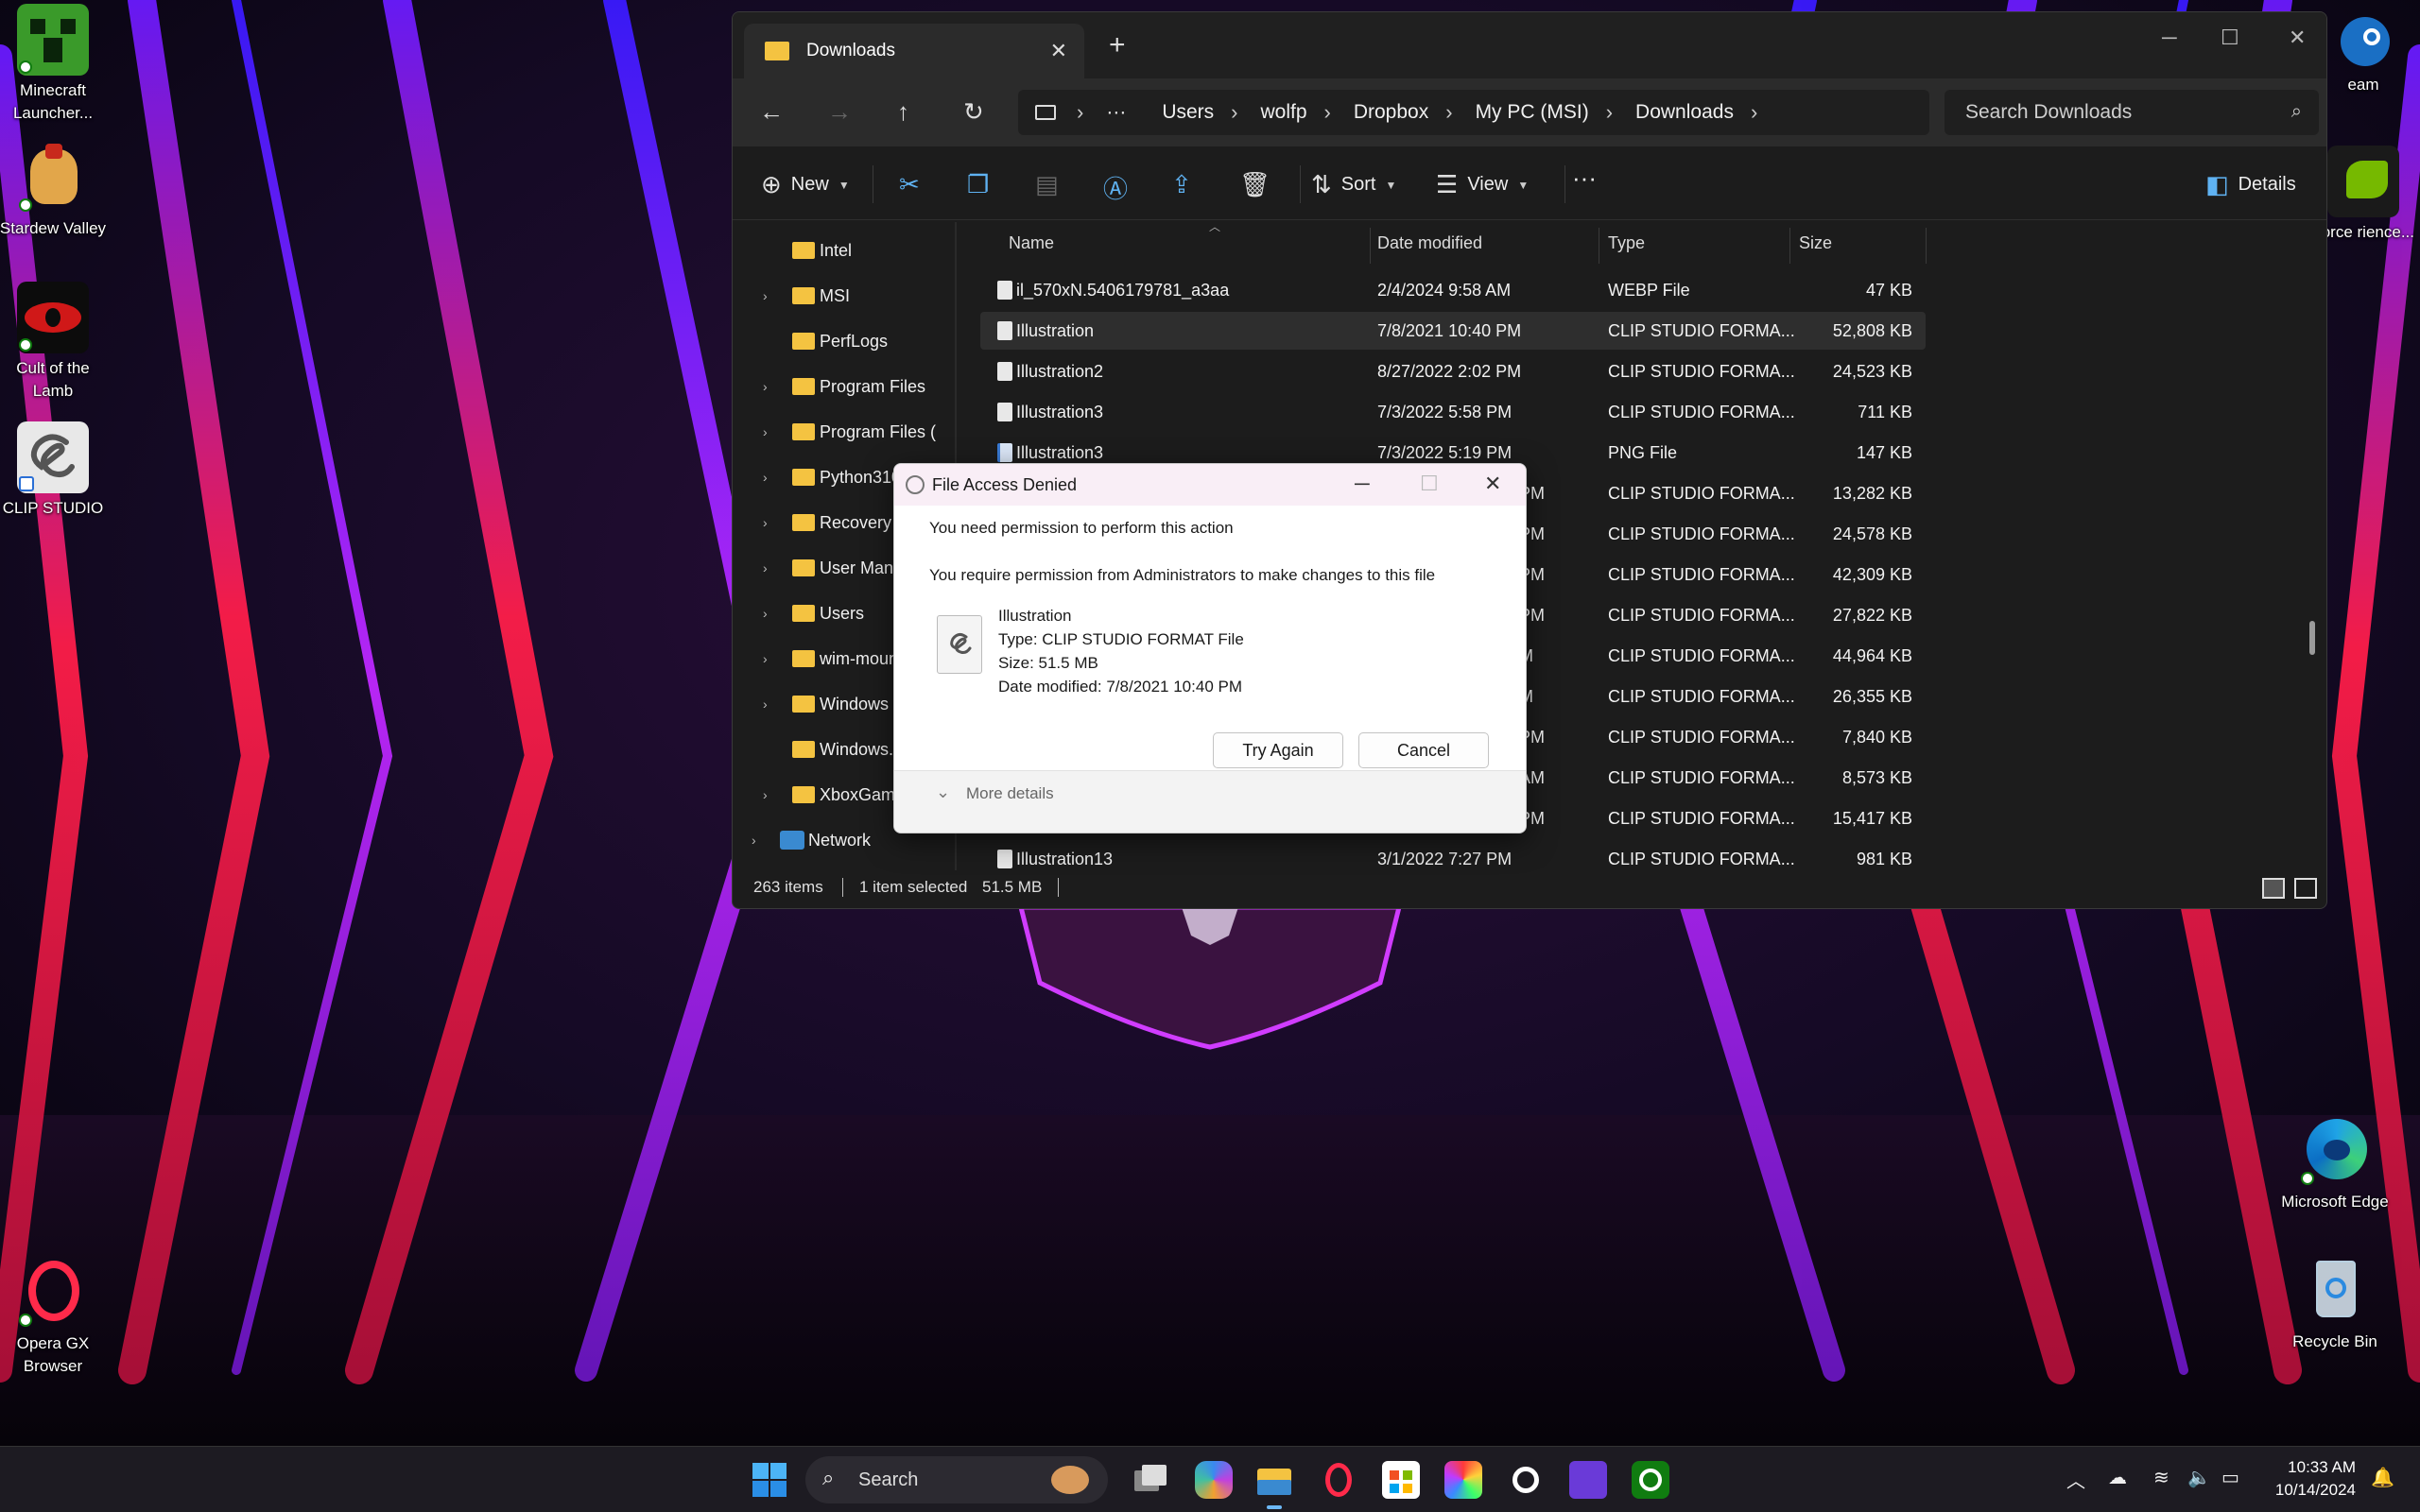 Image resolution: width=2420 pixels, height=1512 pixels. Describe the element at coordinates (843, 250) in the screenshot. I see `nav-item-intel: Intel` at that location.